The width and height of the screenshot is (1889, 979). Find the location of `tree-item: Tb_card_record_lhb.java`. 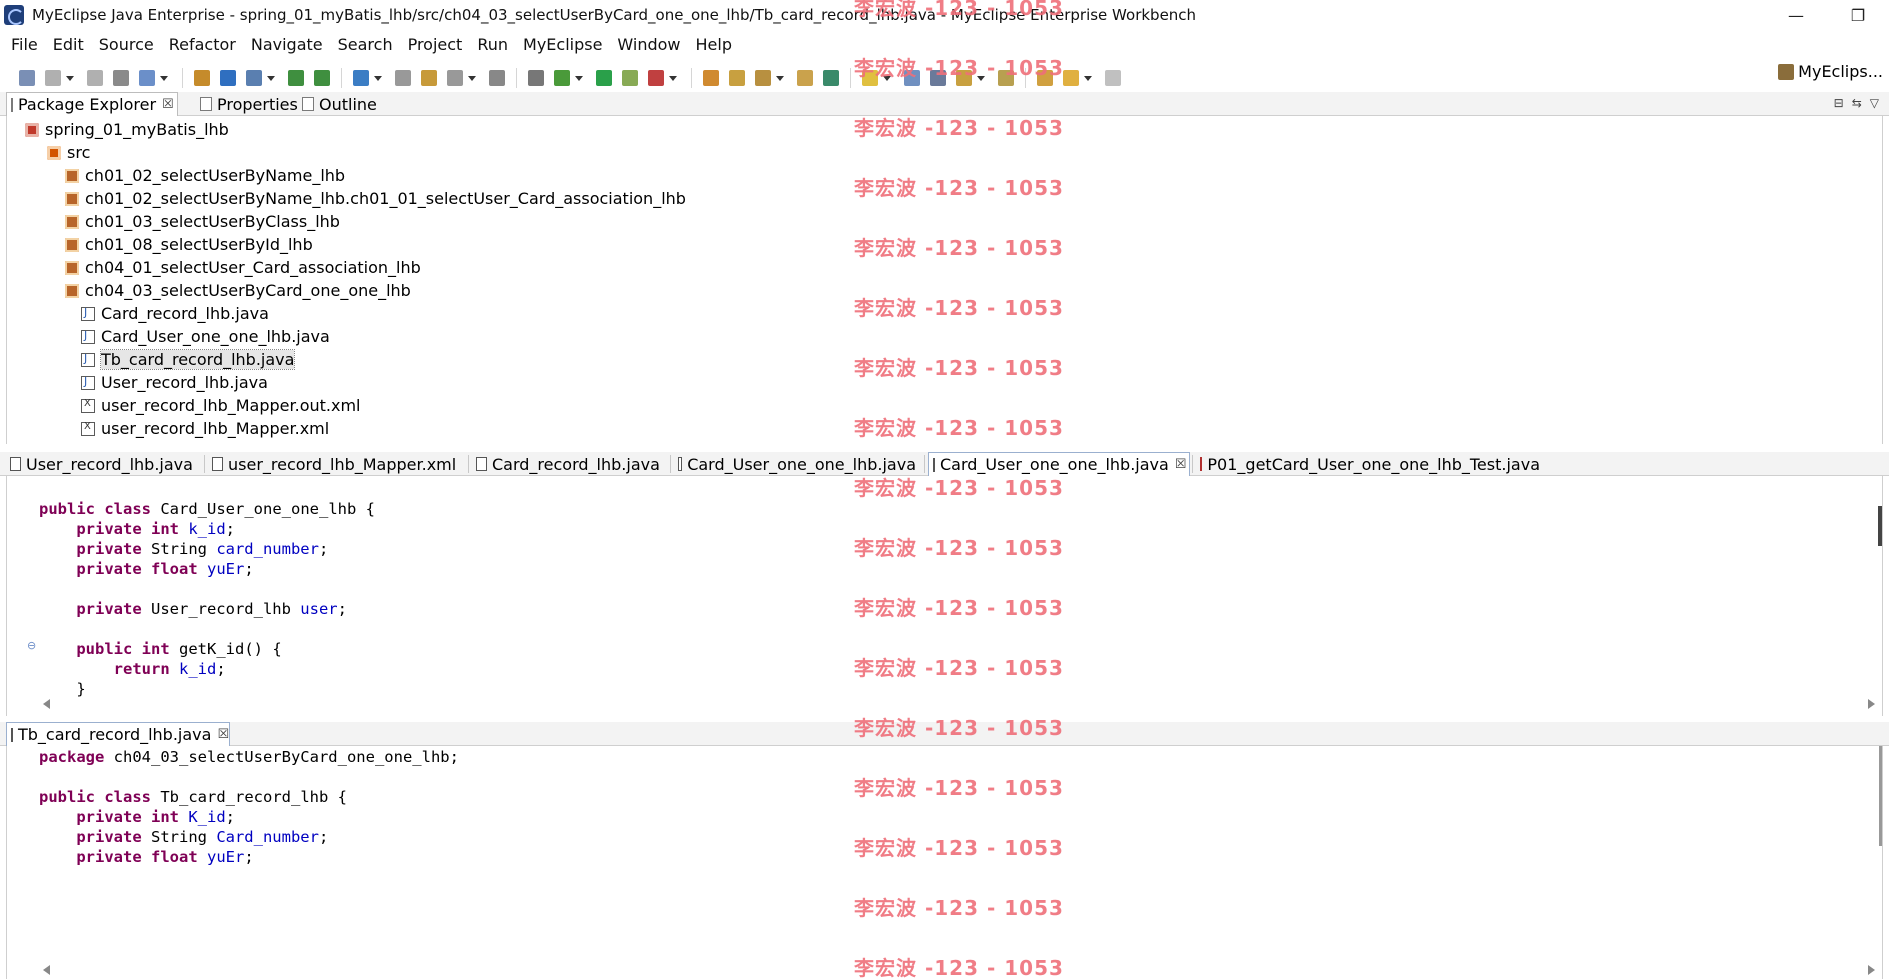

tree-item: Tb_card_record_lhb.java is located at coordinates (188, 359).